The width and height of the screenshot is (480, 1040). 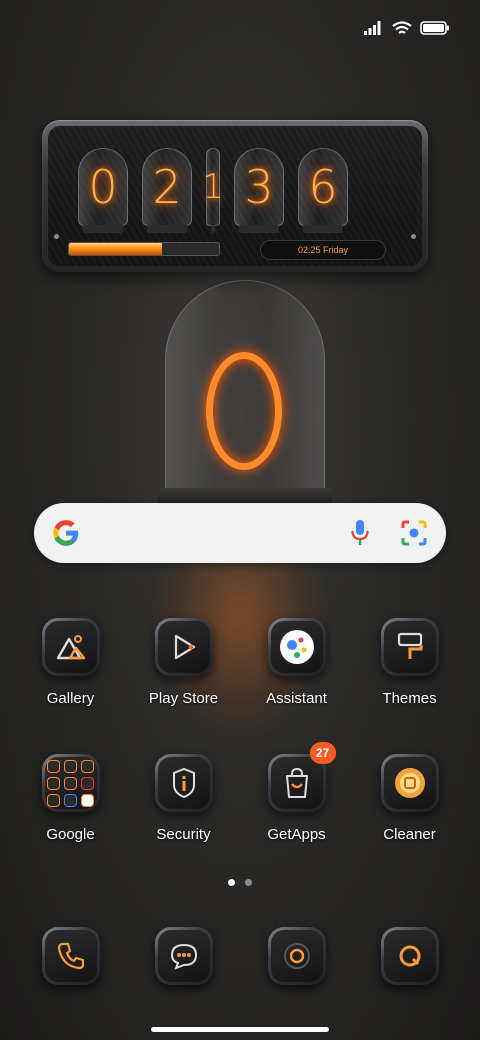 What do you see at coordinates (259, 190) in the screenshot?
I see `clock-digit: 3` at bounding box center [259, 190].